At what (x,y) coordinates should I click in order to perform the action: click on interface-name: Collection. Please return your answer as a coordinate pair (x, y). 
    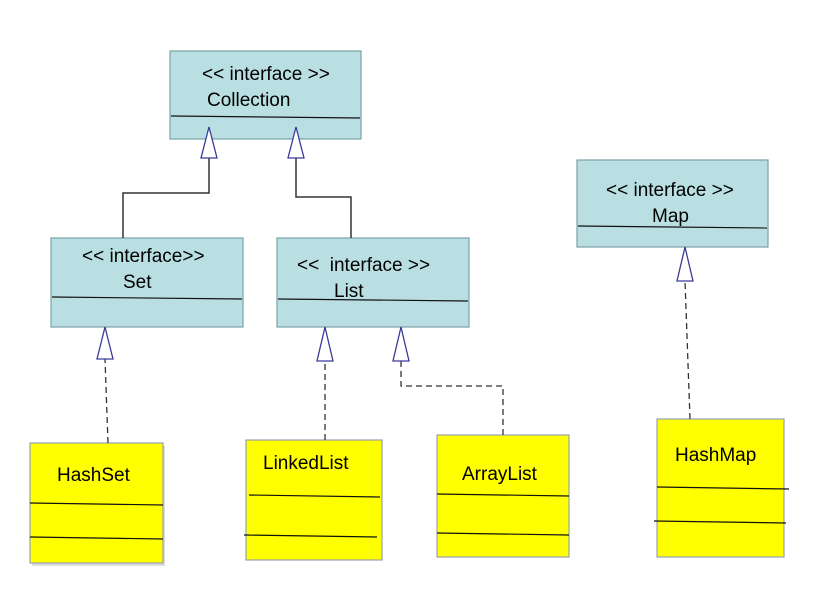
    Looking at the image, I should click on (248, 100).